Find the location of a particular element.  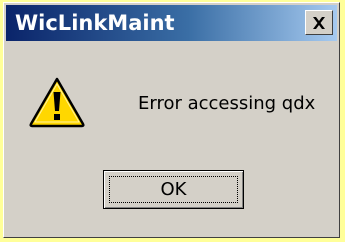

close-button is located at coordinates (319, 22).